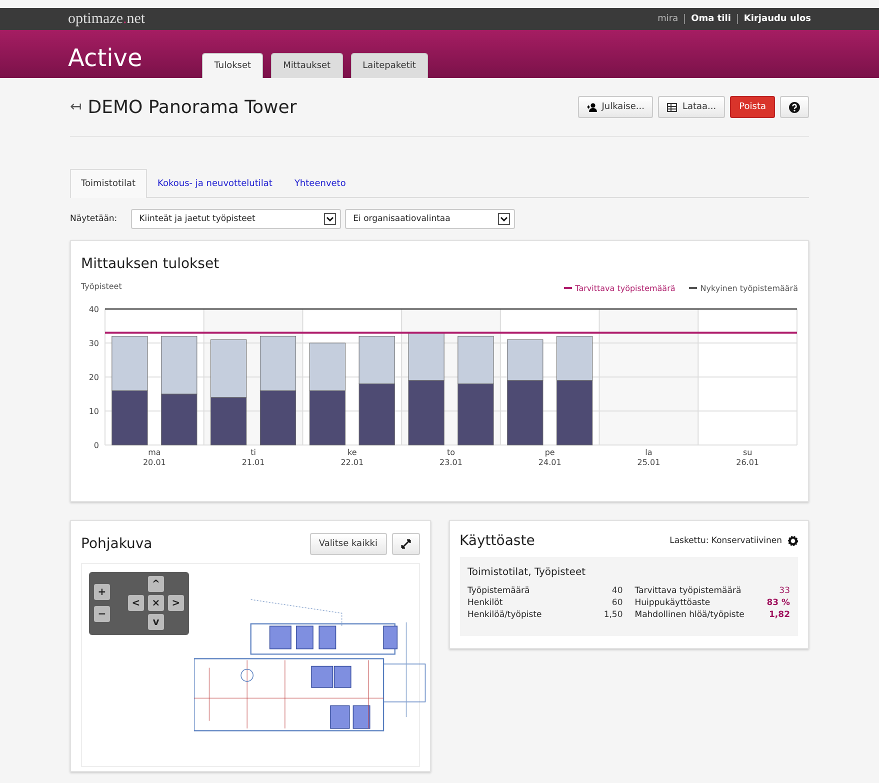 The image size is (879, 783). What do you see at coordinates (192, 107) in the screenshot?
I see `page-title: DEMO Panorama Tower` at bounding box center [192, 107].